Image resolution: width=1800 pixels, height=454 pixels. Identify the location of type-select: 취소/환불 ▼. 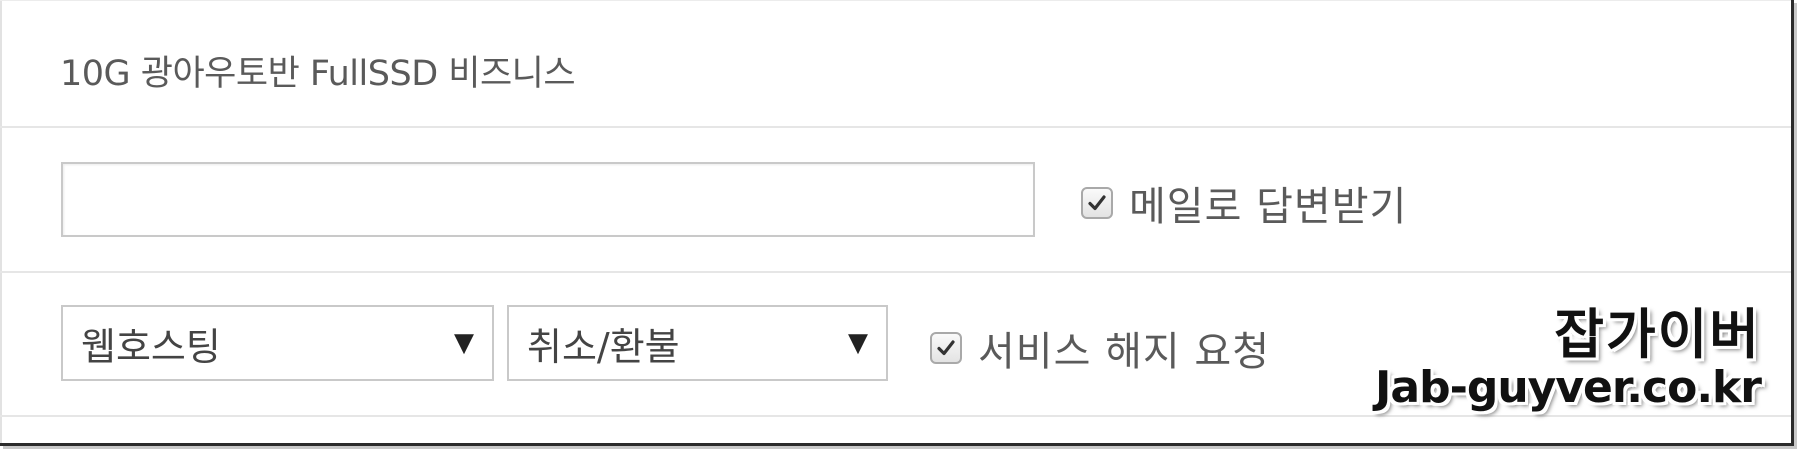
(697, 343).